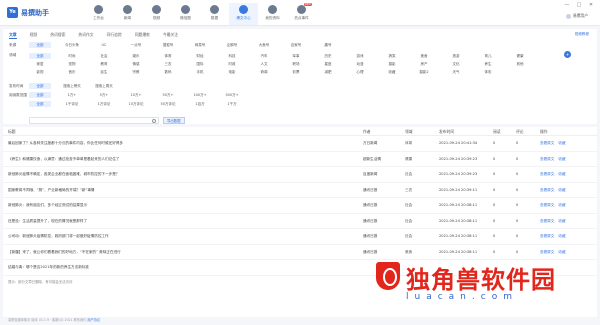 Image resolution: width=600 pixels, height=325 pixels. Describe the element at coordinates (582, 34) in the screenshot. I see `help-link: 视频教程` at that location.